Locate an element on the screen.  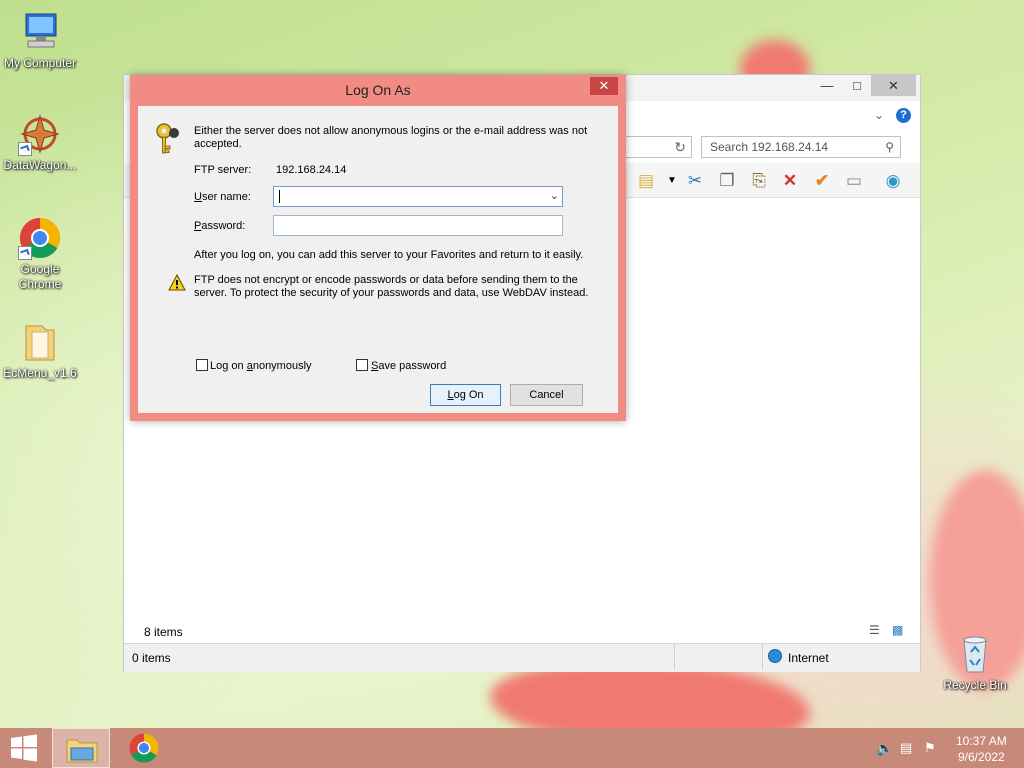
username-label: User name: is located at coordinates (222, 197).